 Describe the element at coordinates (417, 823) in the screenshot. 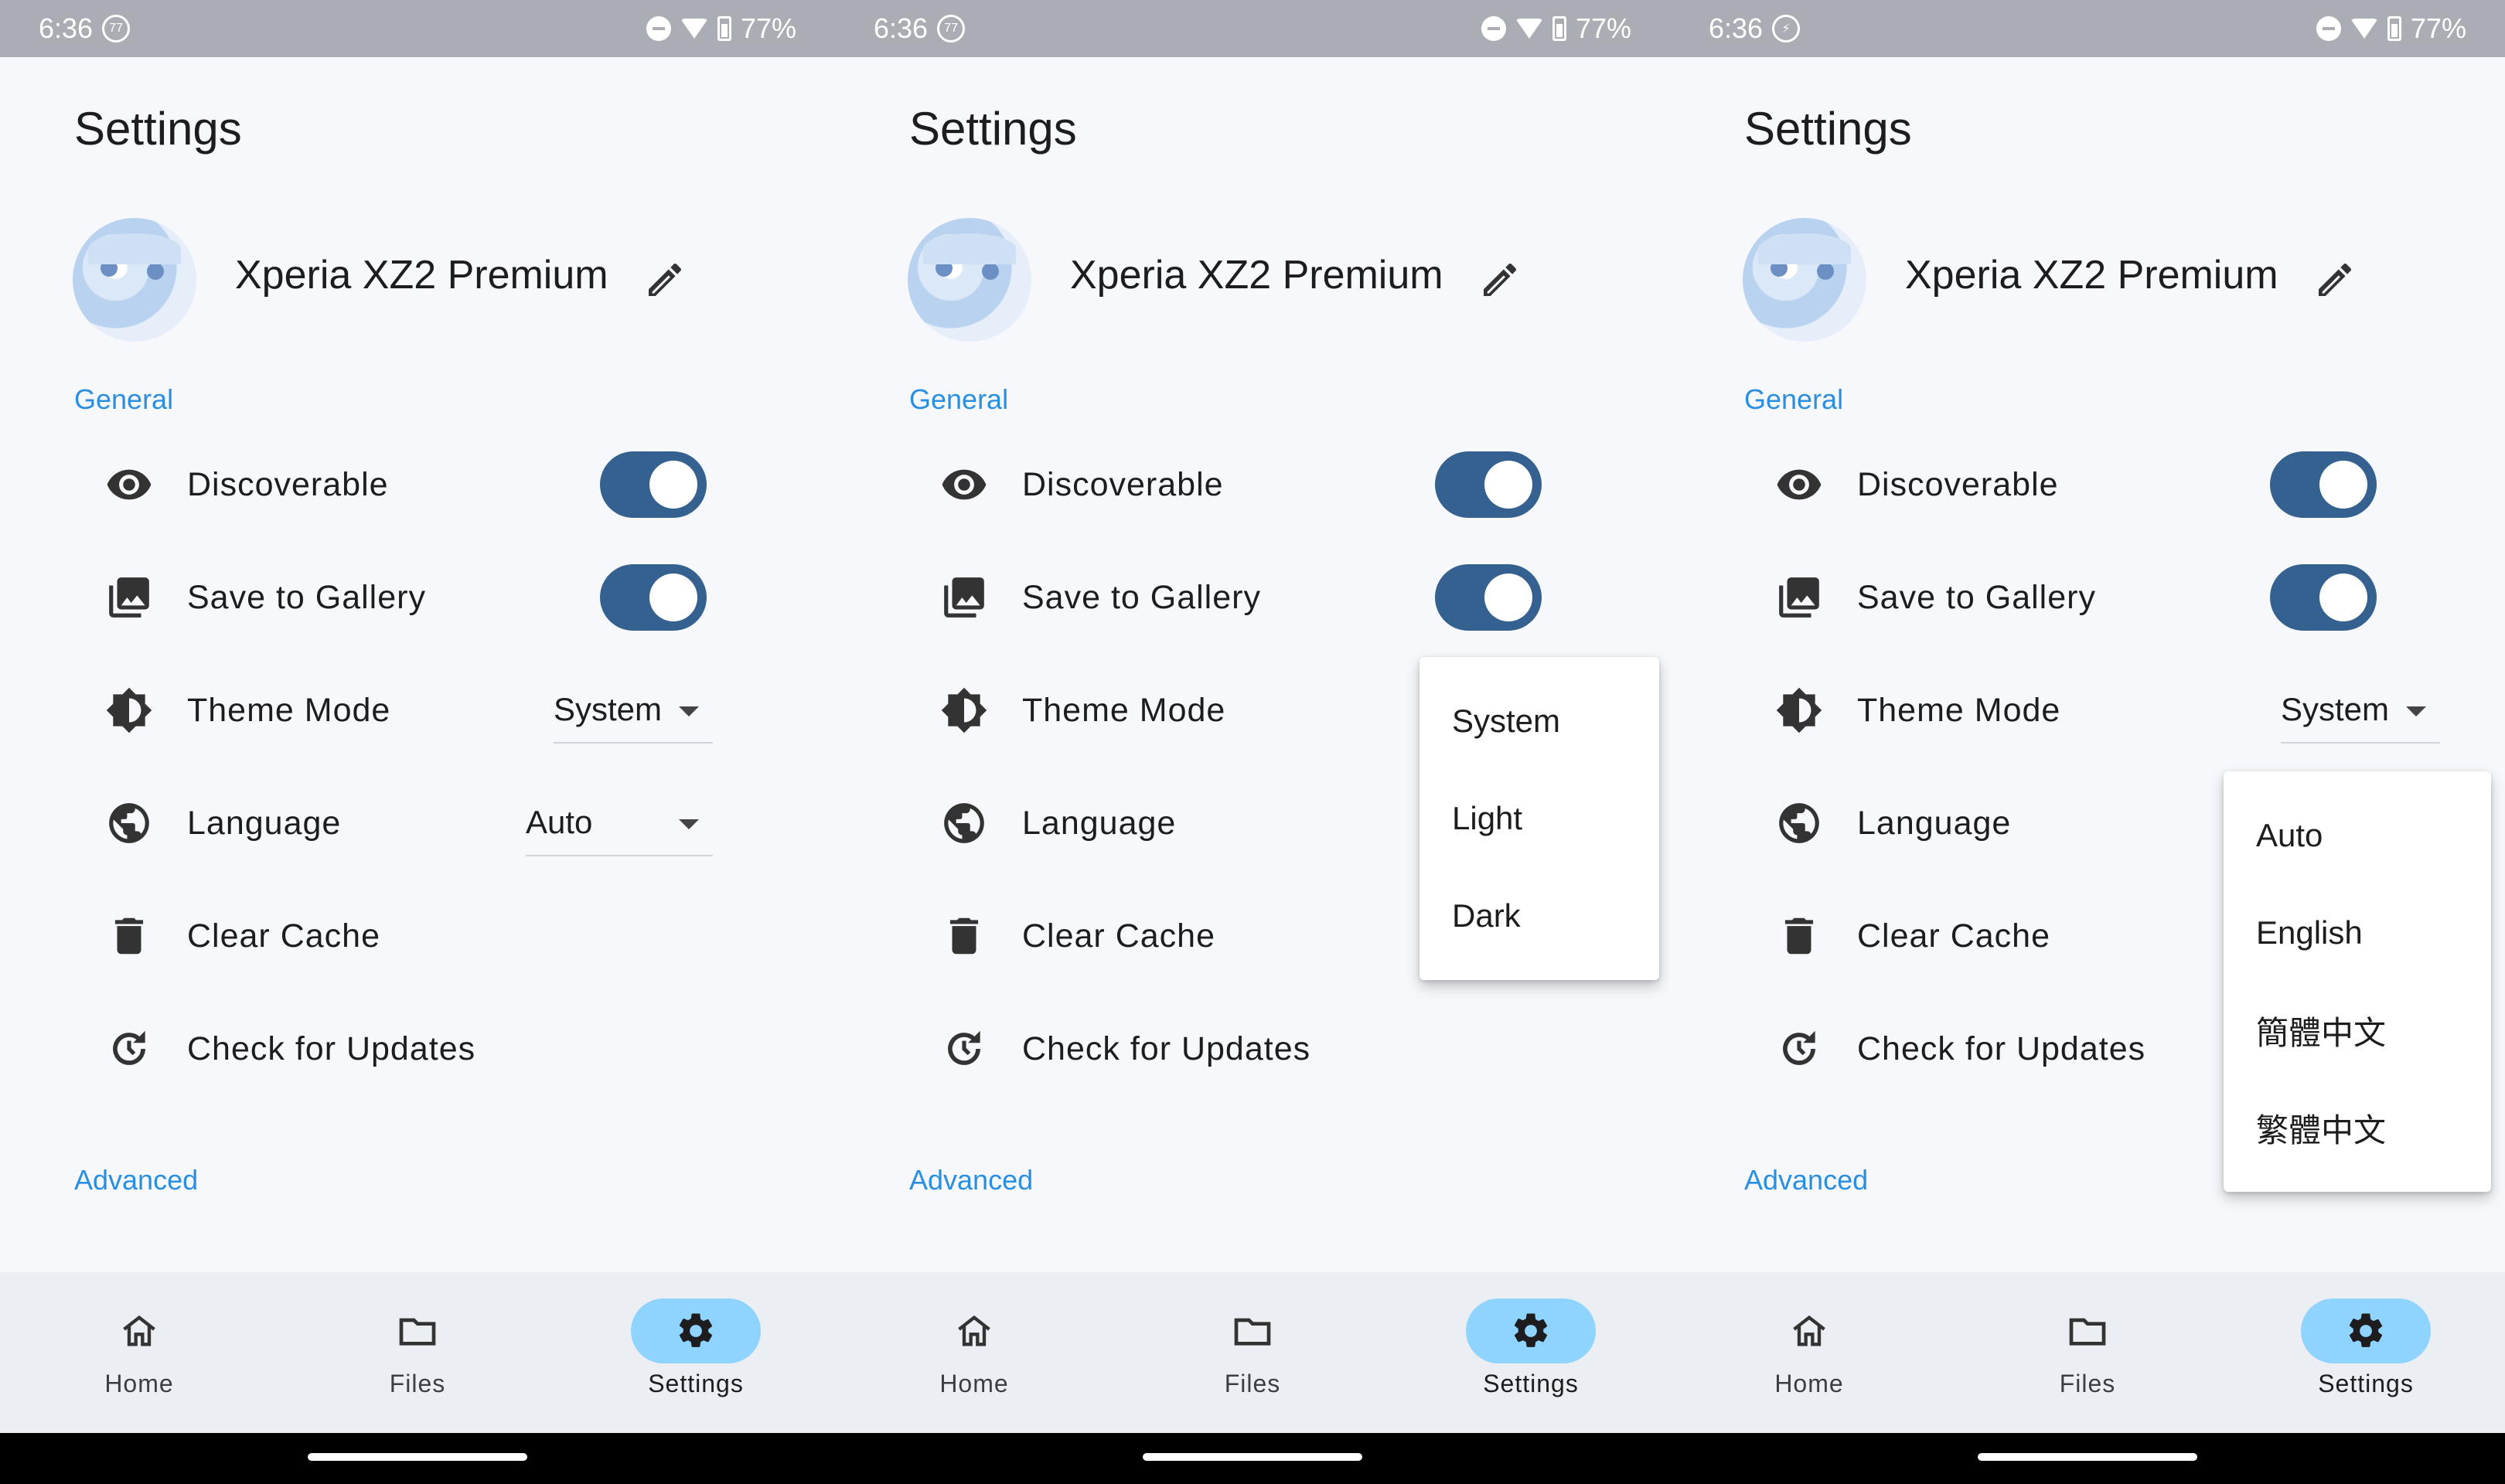

I see `setting-language: Language Auto` at that location.